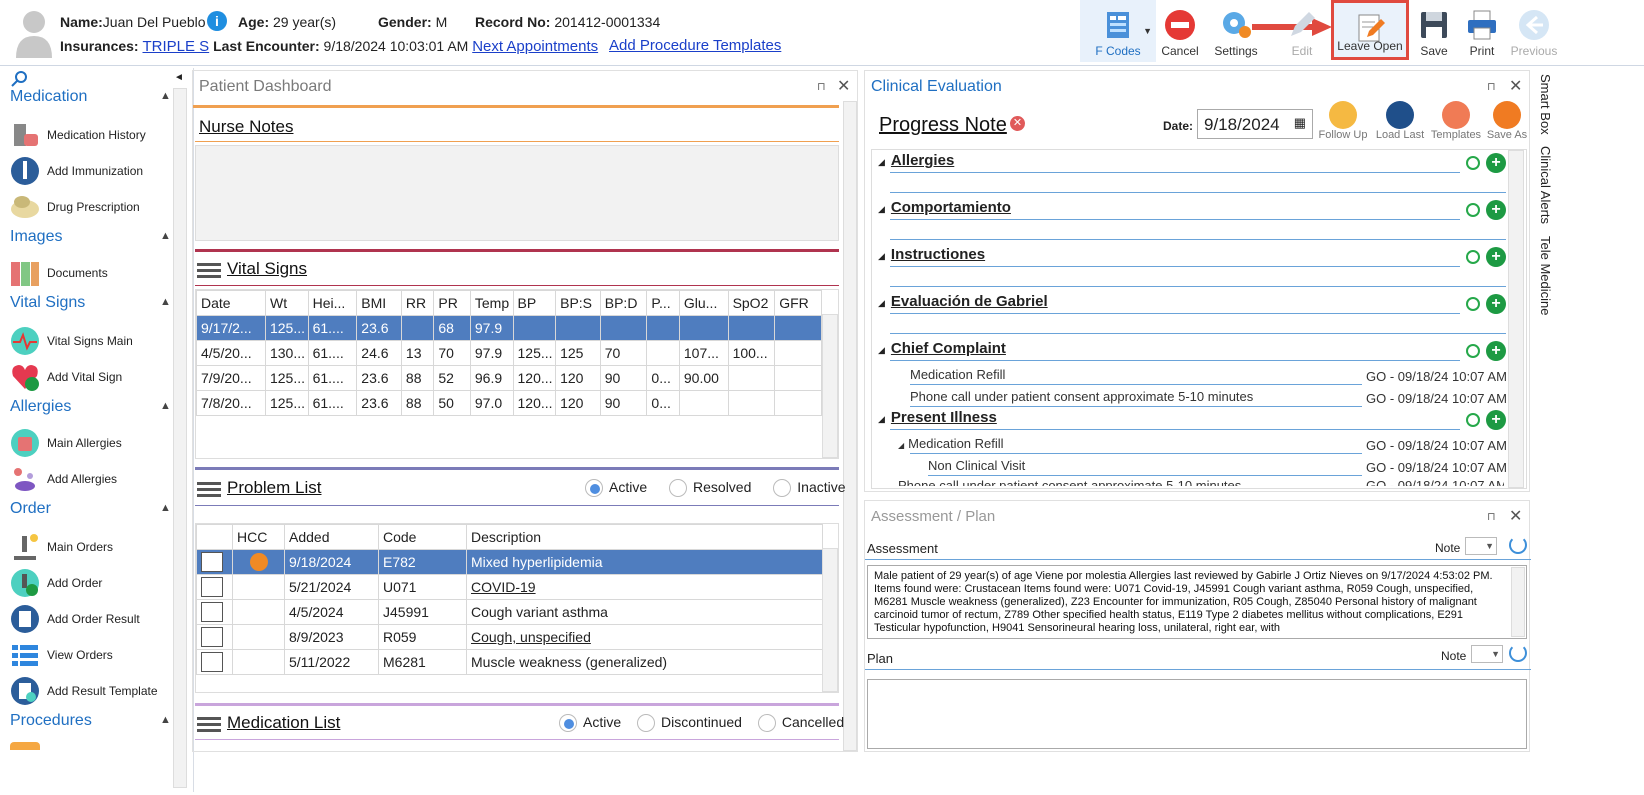 Image resolution: width=1644 pixels, height=795 pixels. I want to click on save-as-button: Save As, so click(1507, 121).